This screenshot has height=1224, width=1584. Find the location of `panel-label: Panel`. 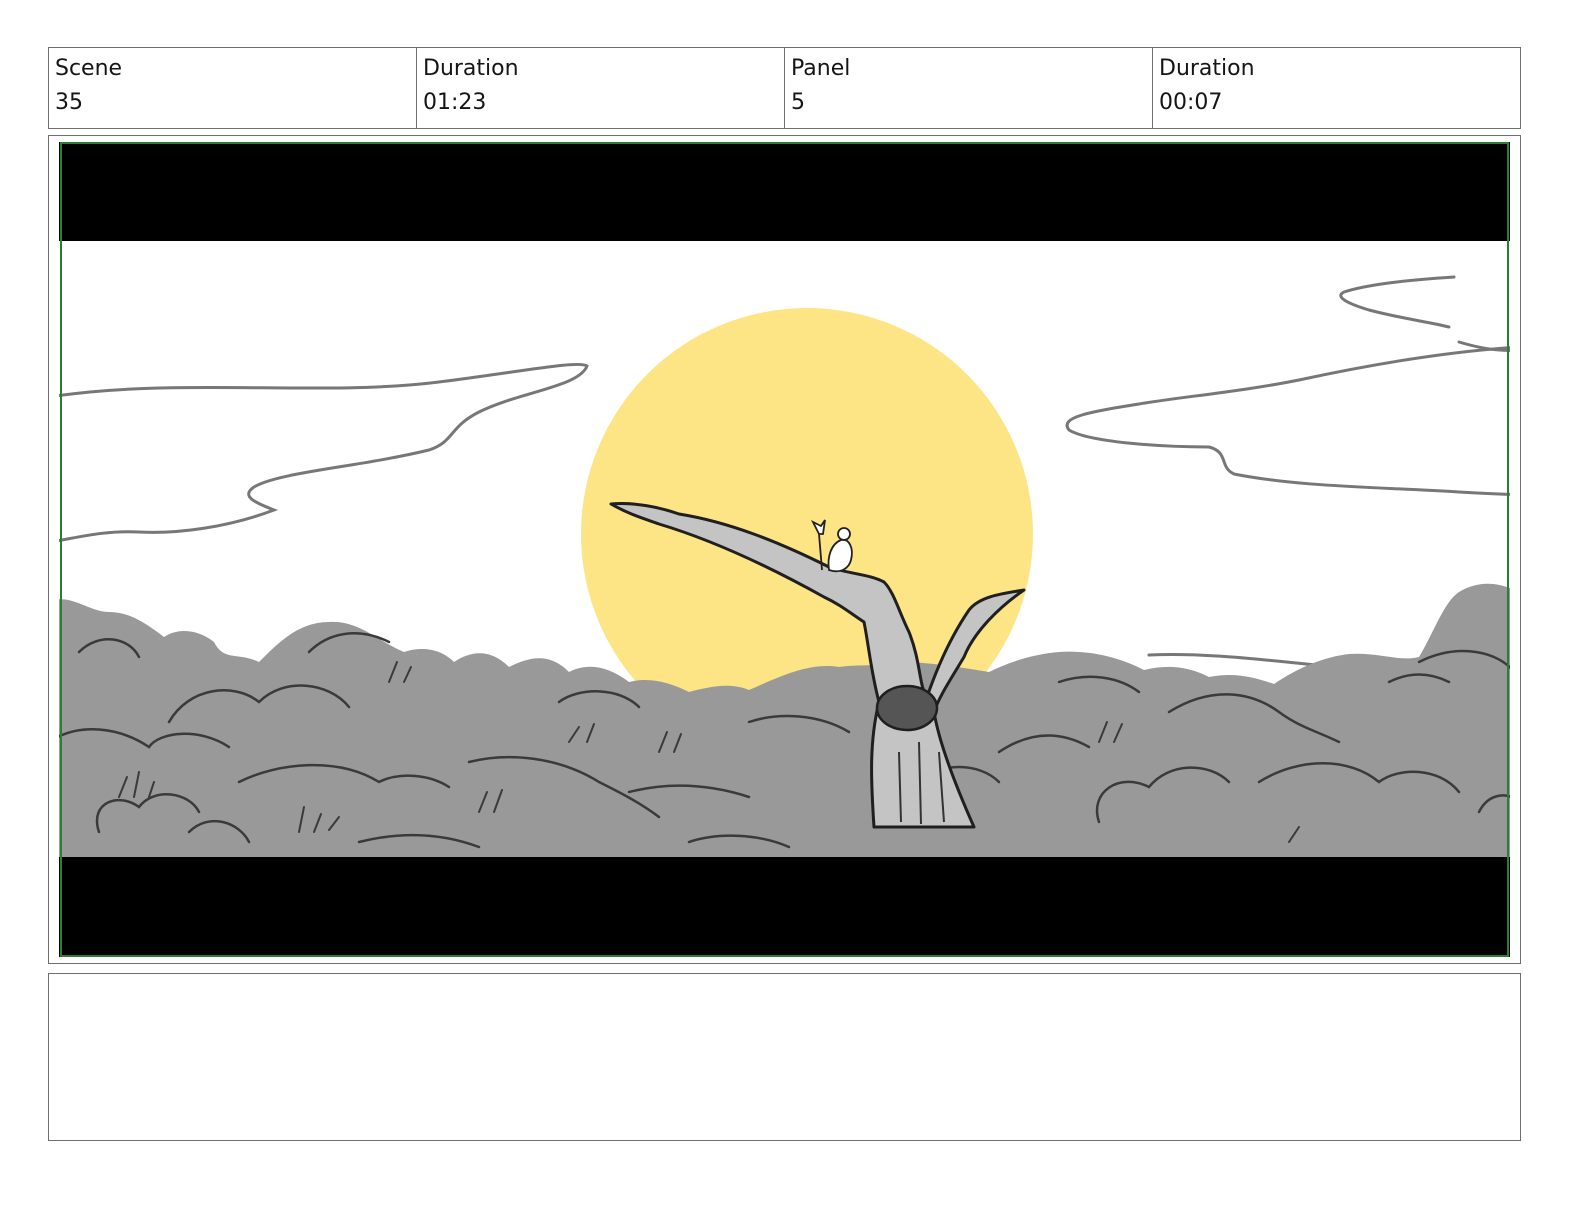

panel-label: Panel is located at coordinates (821, 68).